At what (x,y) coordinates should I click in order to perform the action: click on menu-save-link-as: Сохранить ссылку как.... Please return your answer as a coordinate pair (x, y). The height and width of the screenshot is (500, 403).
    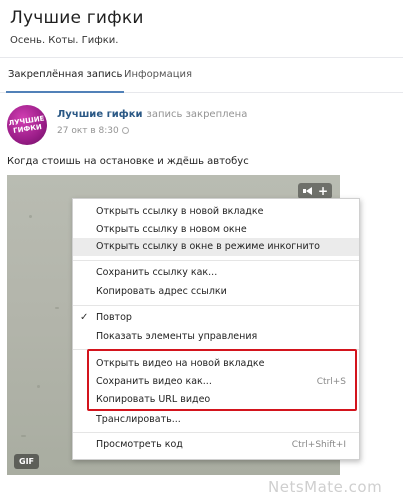
    Looking at the image, I should click on (216, 273).